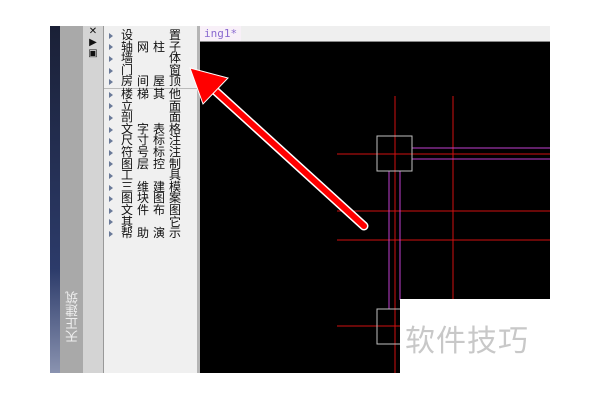 This screenshot has width=600, height=400. What do you see at coordinates (279, 149) in the screenshot?
I see `pointer-arrow` at bounding box center [279, 149].